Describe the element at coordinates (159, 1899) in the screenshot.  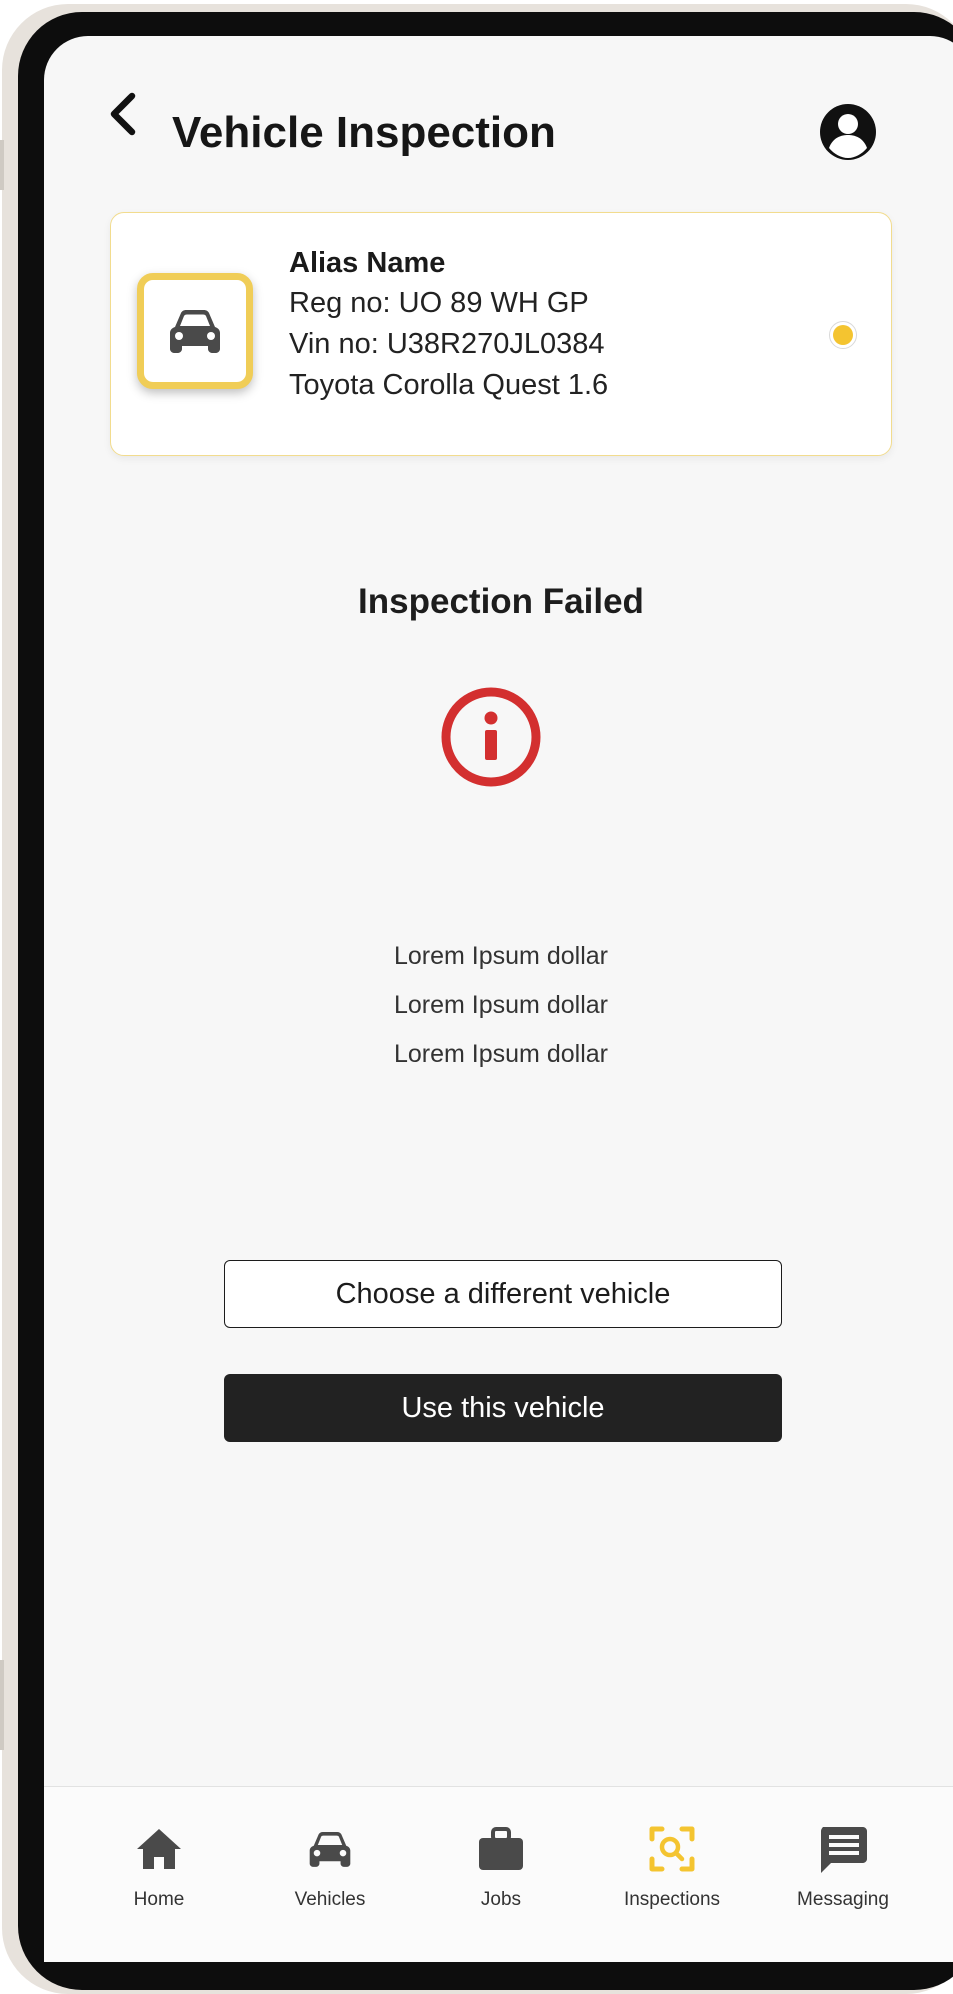
I see `nav-label-home: Home` at that location.